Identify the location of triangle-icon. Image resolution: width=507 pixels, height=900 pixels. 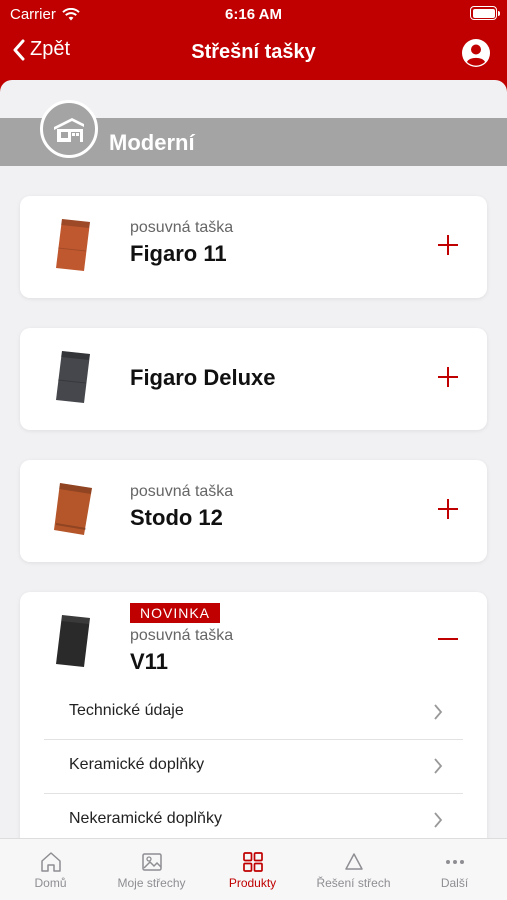
(353, 861).